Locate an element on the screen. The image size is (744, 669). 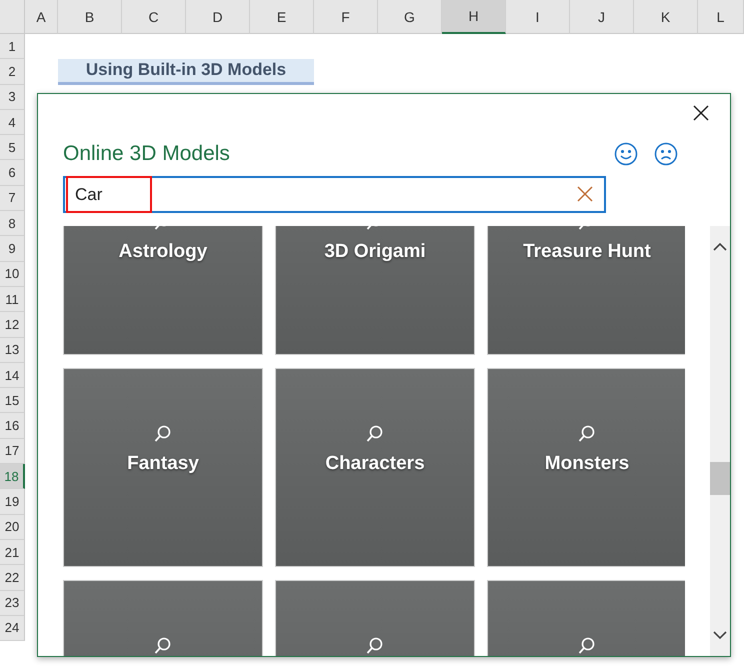
scroll-down-icon is located at coordinates (720, 635).